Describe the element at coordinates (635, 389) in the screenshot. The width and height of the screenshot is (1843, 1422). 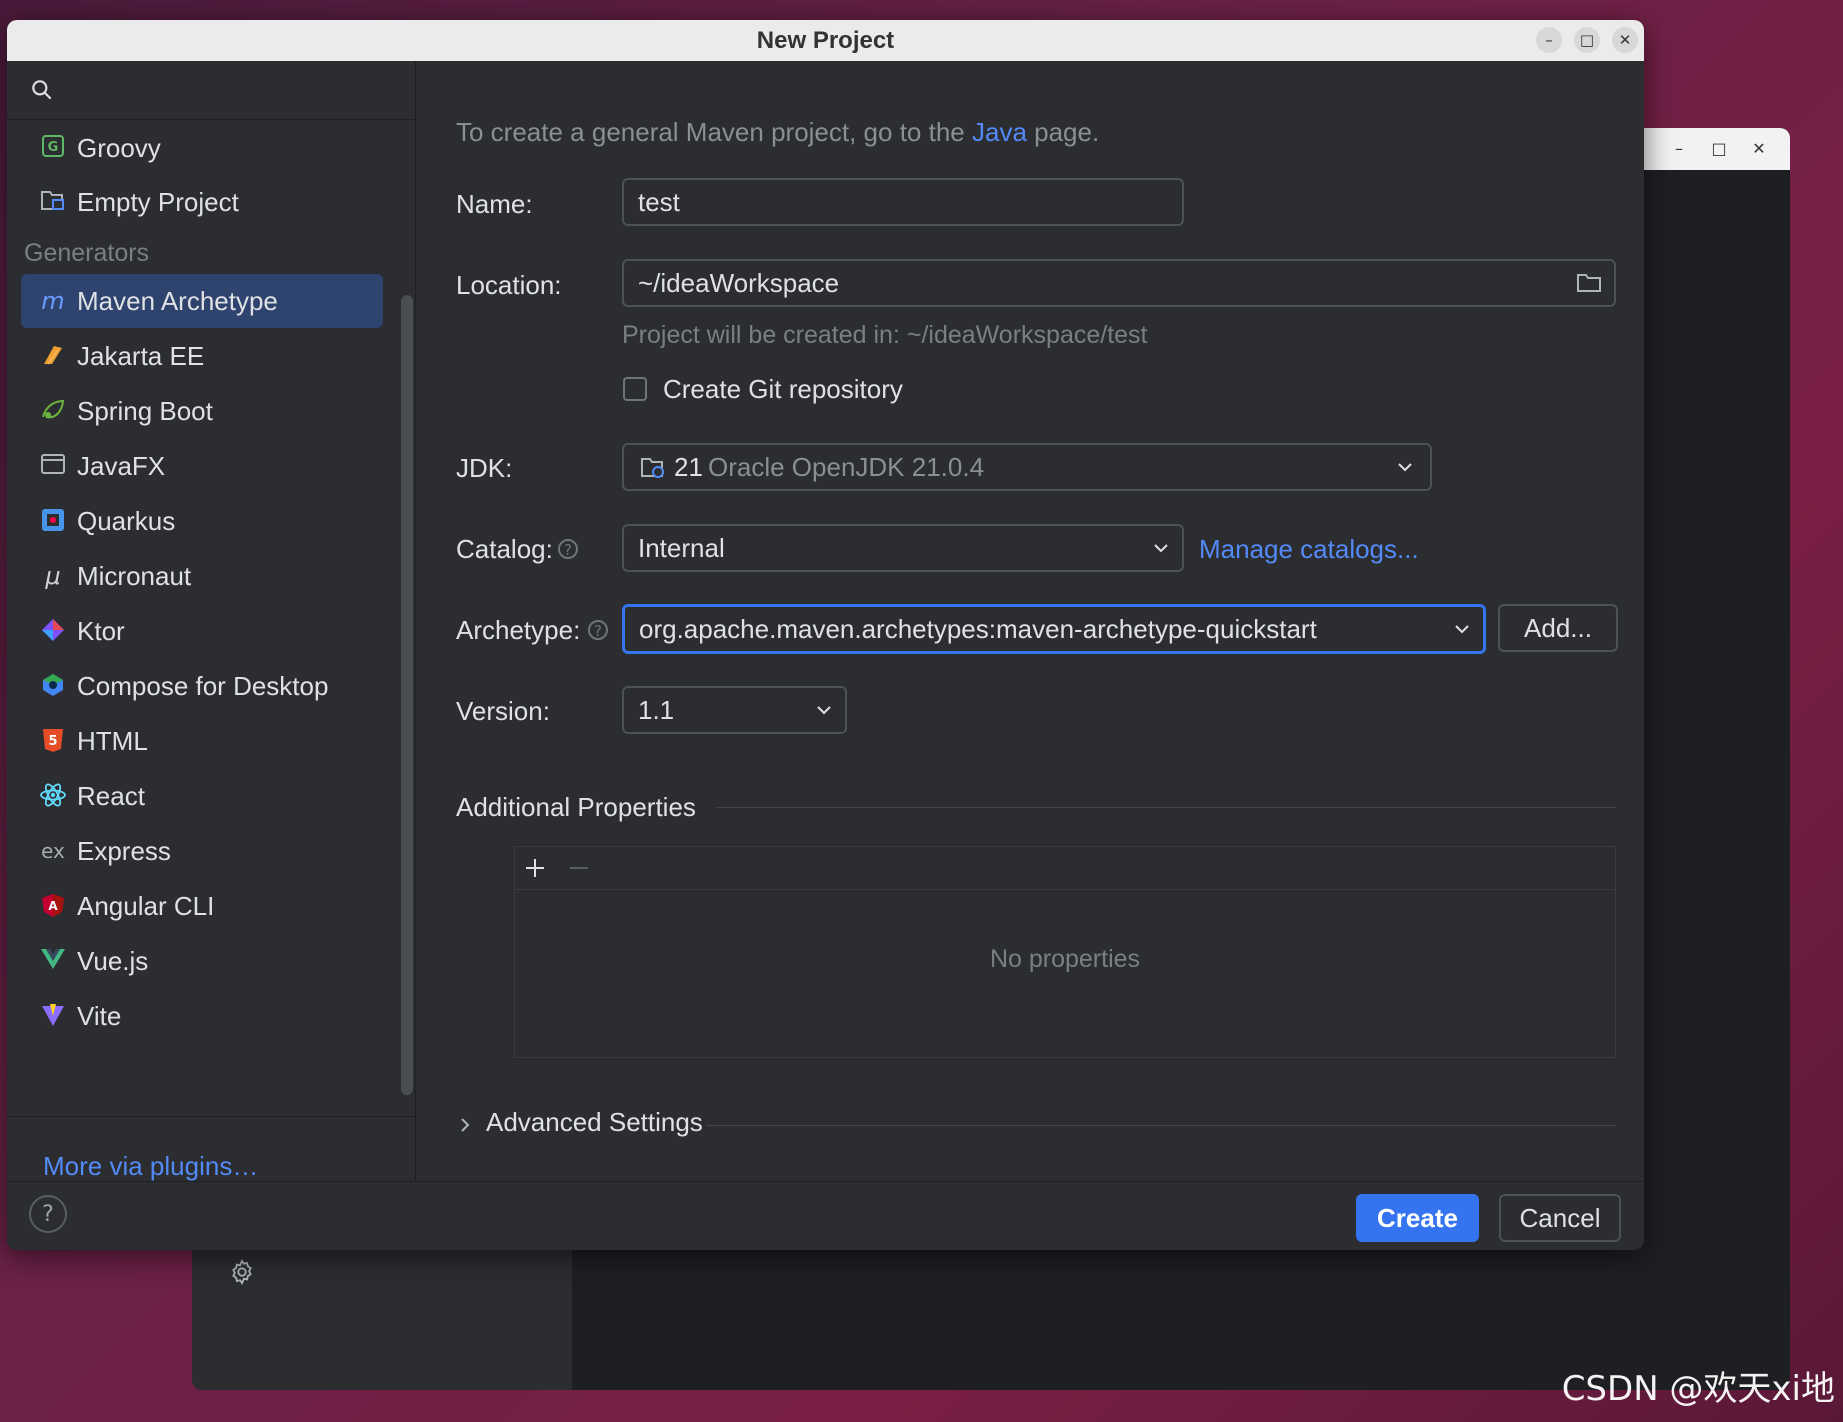
I see `create-git-repository-checkbox` at that location.